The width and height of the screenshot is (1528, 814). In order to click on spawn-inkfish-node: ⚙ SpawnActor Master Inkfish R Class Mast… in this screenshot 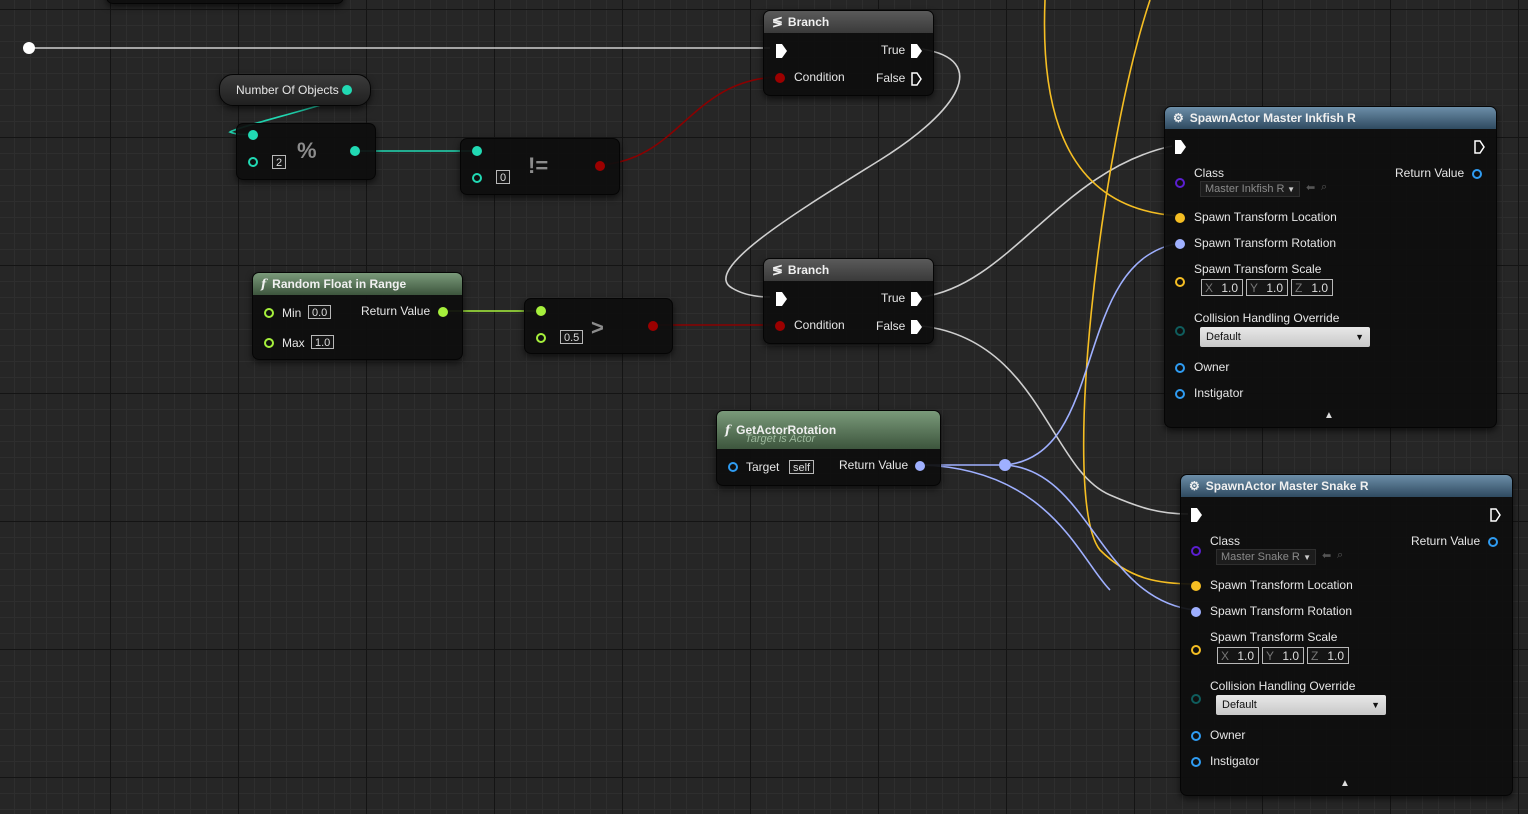, I will do `click(1330, 267)`.